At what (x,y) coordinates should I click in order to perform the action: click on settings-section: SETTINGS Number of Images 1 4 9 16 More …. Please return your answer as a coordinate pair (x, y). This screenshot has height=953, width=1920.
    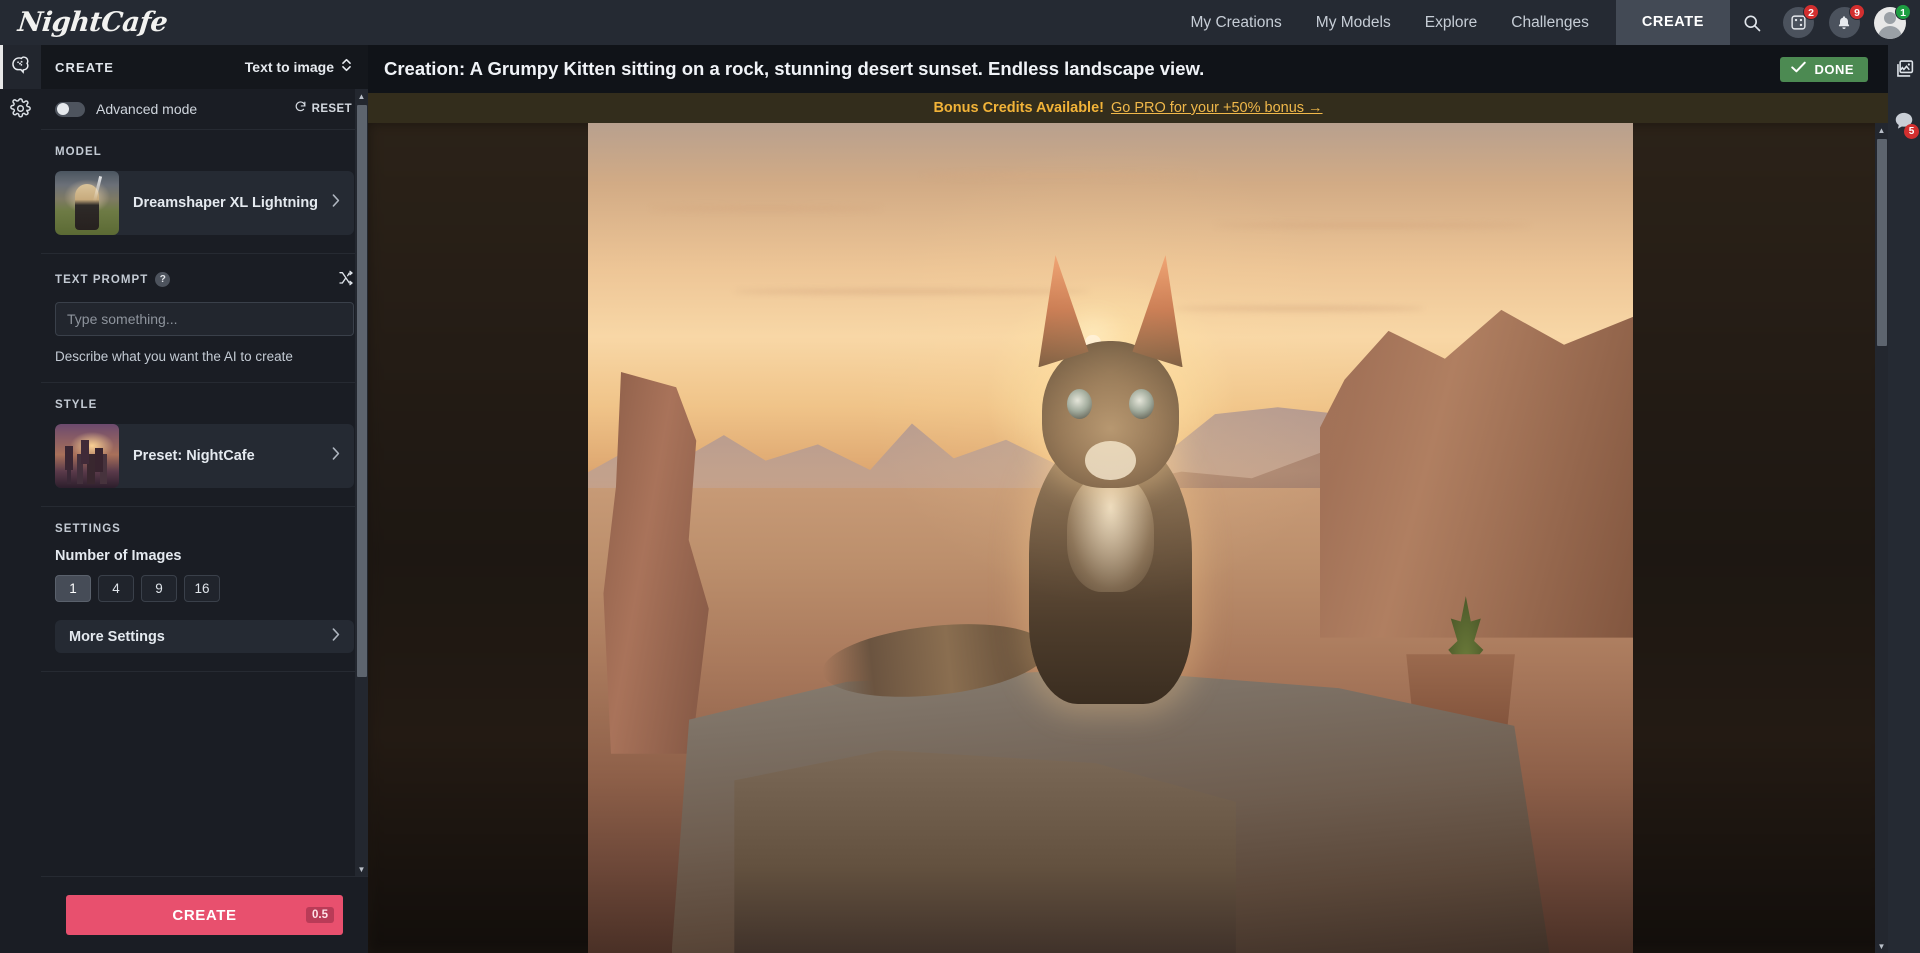
    Looking at the image, I should click on (204, 589).